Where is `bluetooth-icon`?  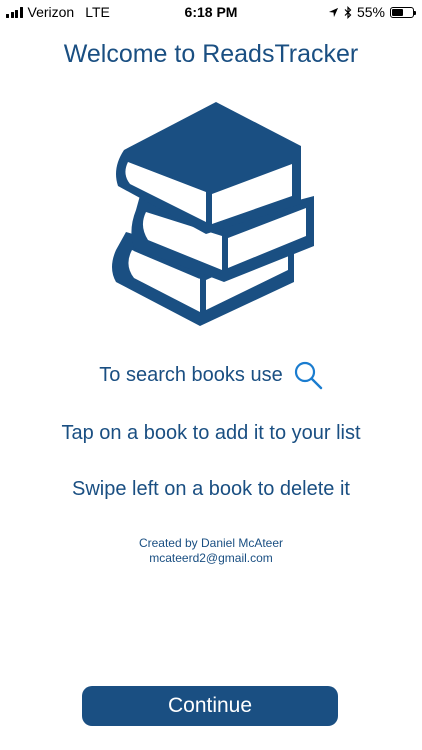
bluetooth-icon is located at coordinates (348, 12).